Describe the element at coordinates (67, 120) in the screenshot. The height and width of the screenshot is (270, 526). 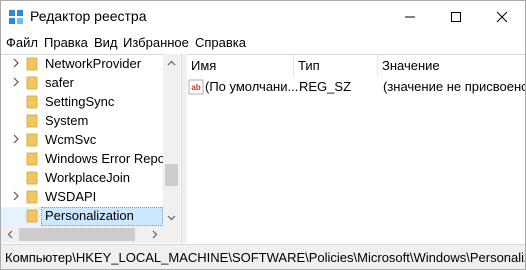
I see `tree-item-label: System` at that location.